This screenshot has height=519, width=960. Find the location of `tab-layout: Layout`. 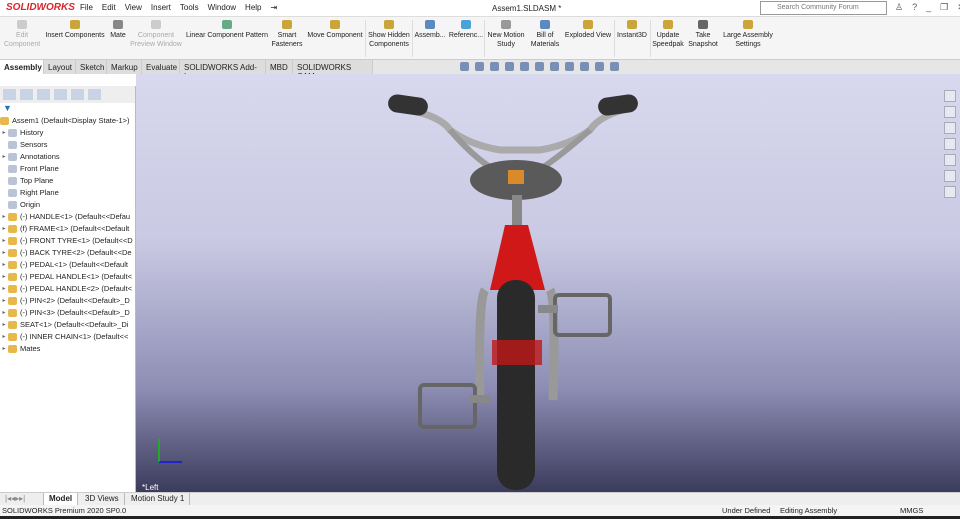

tab-layout: Layout is located at coordinates (60, 67).